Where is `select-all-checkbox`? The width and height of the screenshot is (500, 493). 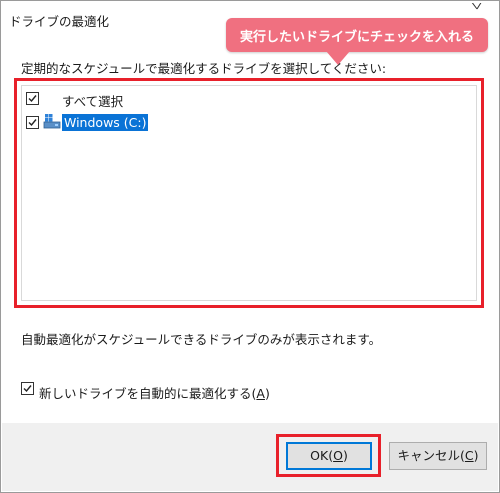
select-all-checkbox is located at coordinates (32, 98).